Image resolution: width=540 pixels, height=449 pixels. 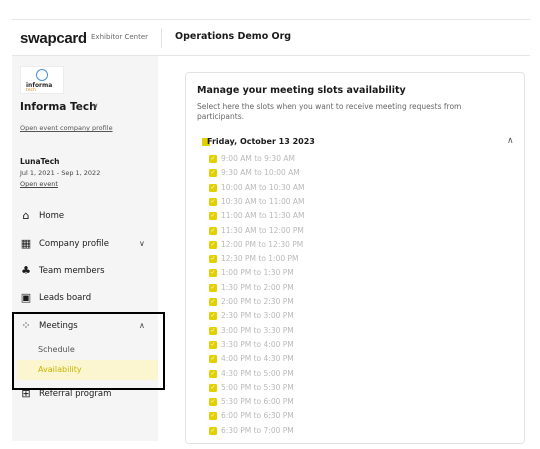 I want to click on slot-row: ✓ 1:30 PM to 2:00 PM, so click(x=309, y=288).